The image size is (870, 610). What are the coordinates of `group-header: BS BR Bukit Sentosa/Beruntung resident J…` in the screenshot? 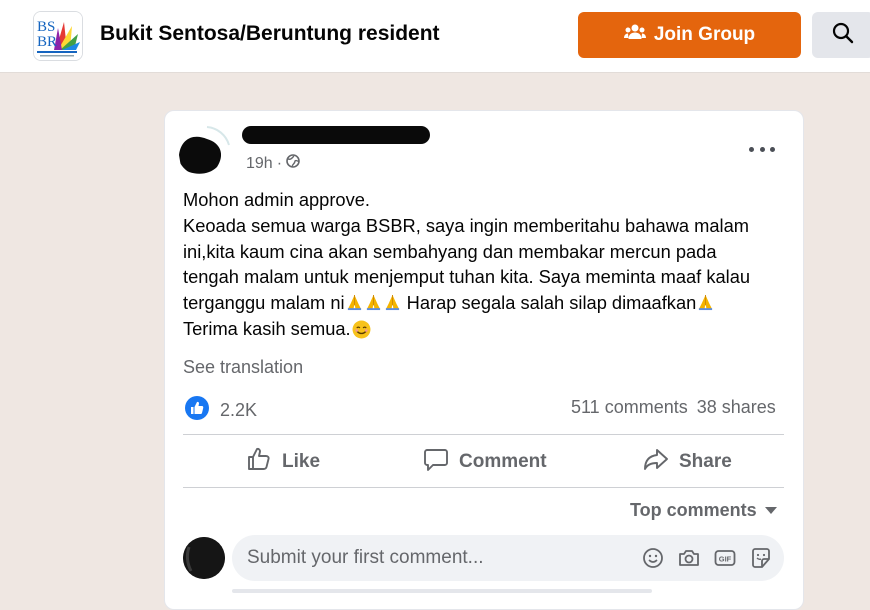 It's located at (435, 36).